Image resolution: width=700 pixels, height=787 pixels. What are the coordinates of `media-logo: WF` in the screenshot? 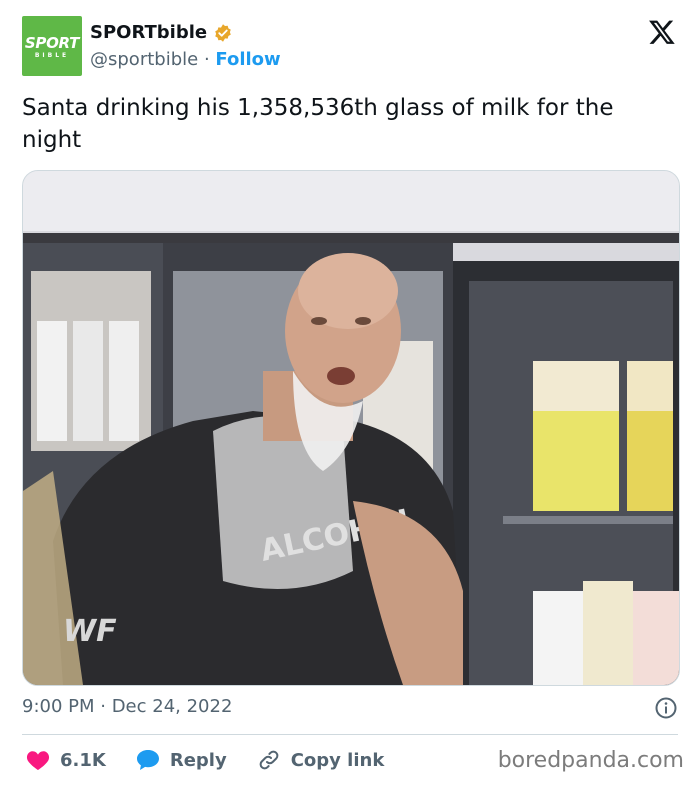 It's located at (90, 631).